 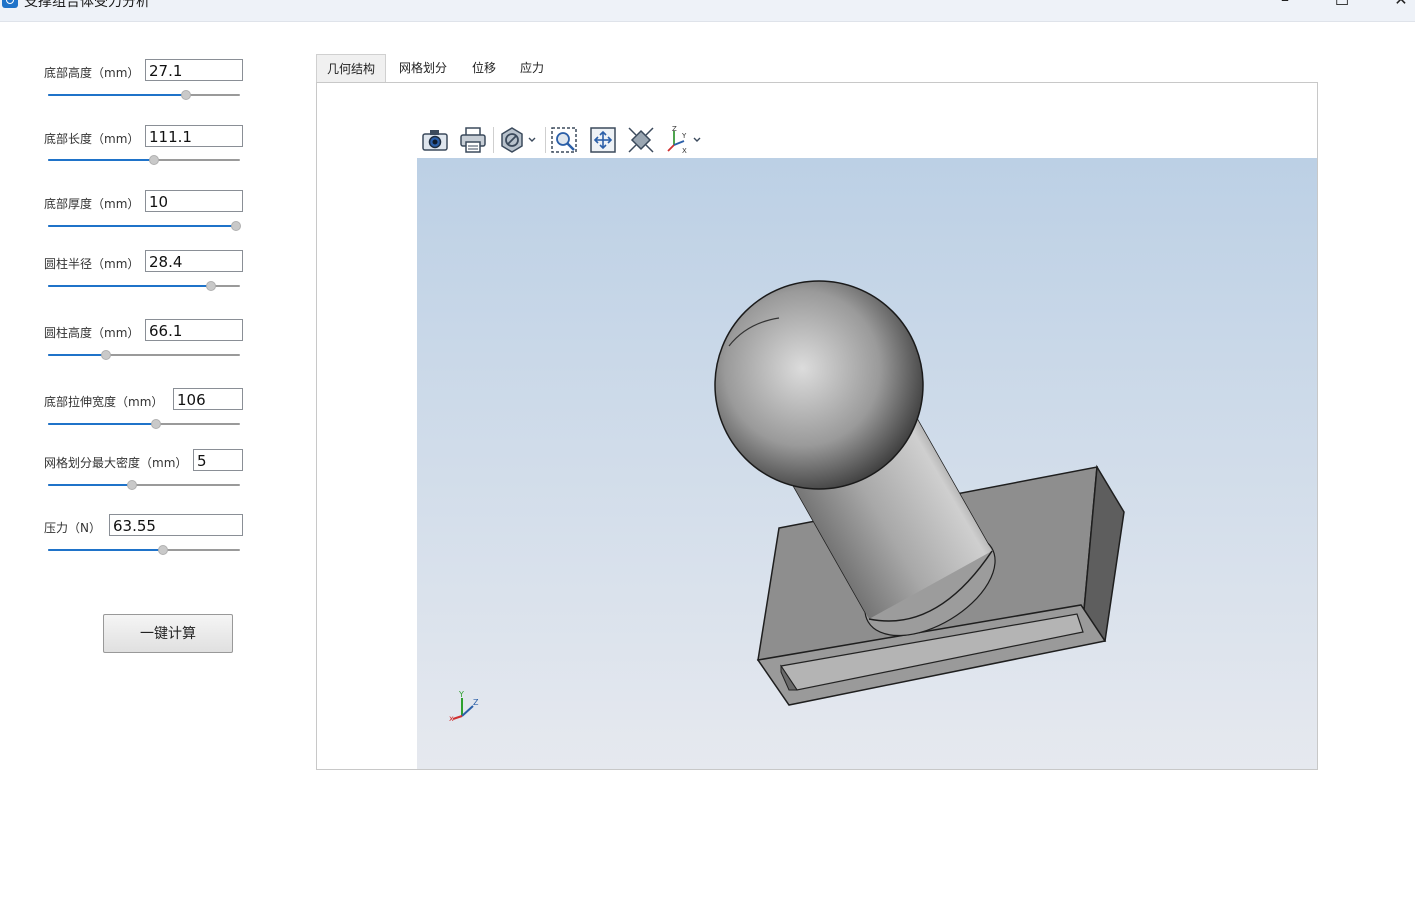 I want to click on slider-extrude-width, so click(x=144, y=424).